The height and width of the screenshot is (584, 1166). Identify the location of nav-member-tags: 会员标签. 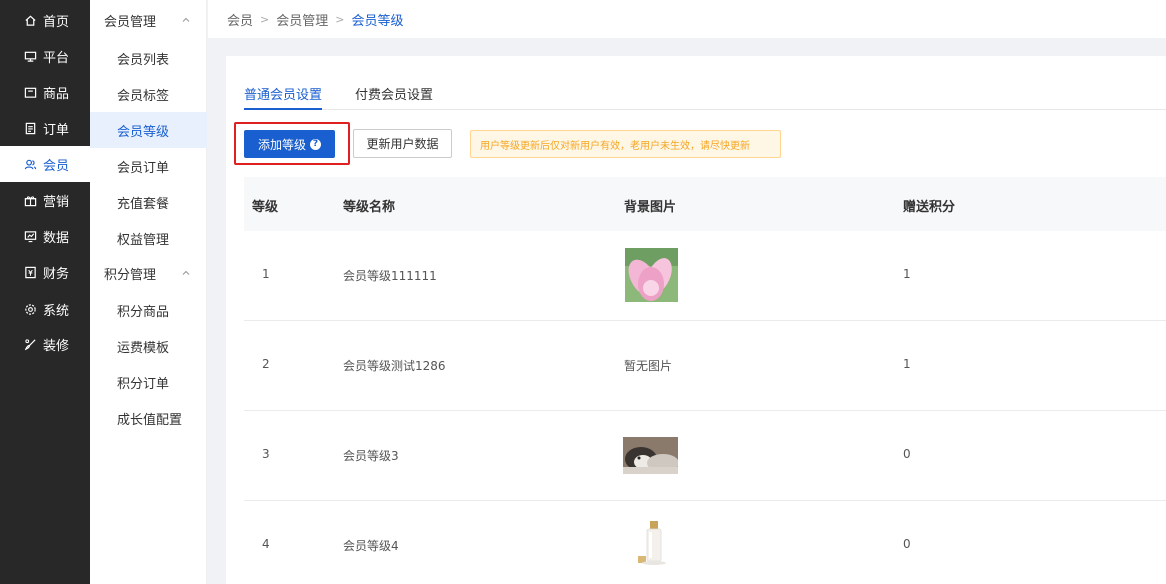
(148, 94).